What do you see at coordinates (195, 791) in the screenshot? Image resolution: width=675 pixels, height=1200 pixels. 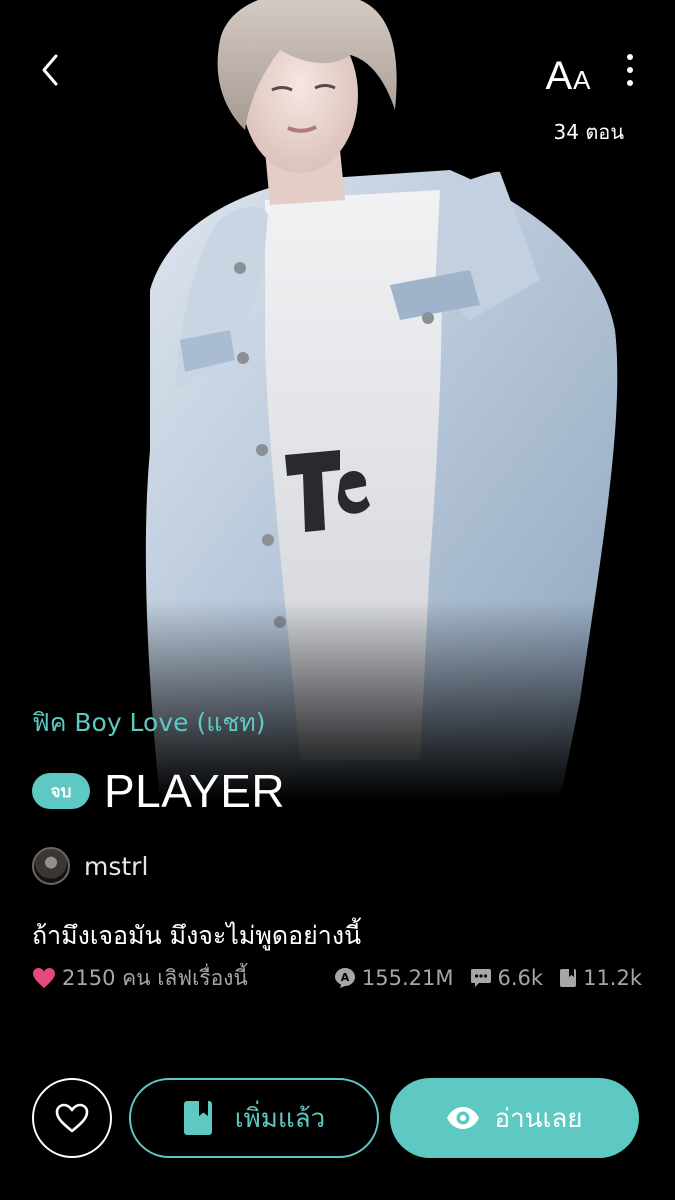 I see `story-title: PLAYER` at bounding box center [195, 791].